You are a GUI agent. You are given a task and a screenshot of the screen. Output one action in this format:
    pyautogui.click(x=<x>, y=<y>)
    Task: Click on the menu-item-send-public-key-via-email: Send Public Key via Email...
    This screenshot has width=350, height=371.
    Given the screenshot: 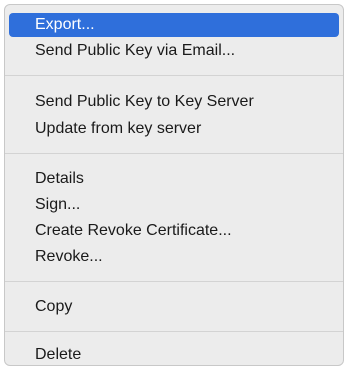 What is the action you would take?
    pyautogui.click(x=174, y=51)
    